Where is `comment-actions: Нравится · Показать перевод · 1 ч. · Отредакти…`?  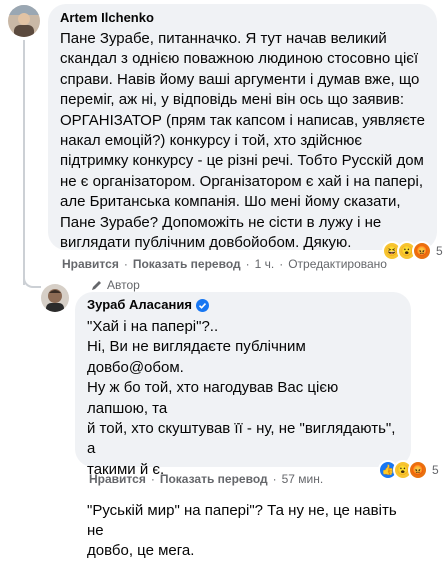 comment-actions: Нравится · Показать перевод · 1 ч. · Отредакти… is located at coordinates (224, 264).